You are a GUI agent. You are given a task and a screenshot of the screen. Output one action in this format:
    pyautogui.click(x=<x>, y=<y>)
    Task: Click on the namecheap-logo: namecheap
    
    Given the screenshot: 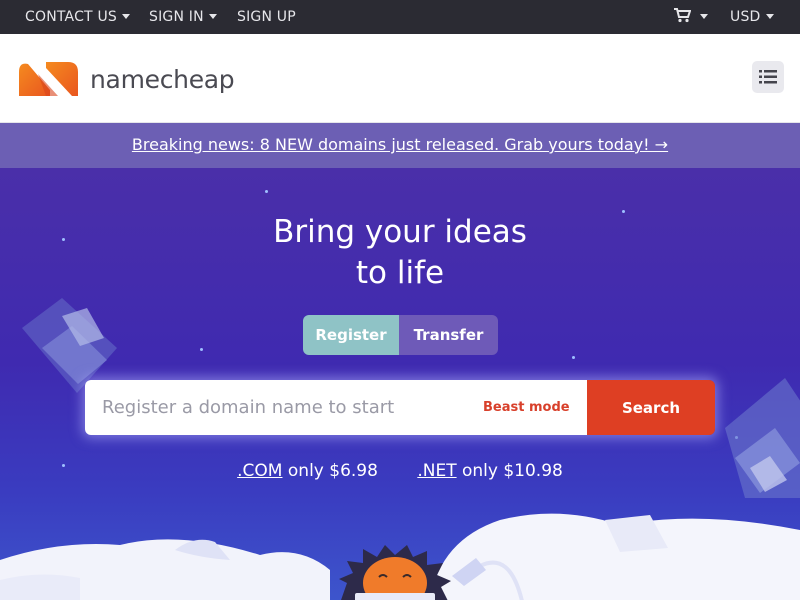 What is the action you would take?
    pyautogui.click(x=125, y=79)
    